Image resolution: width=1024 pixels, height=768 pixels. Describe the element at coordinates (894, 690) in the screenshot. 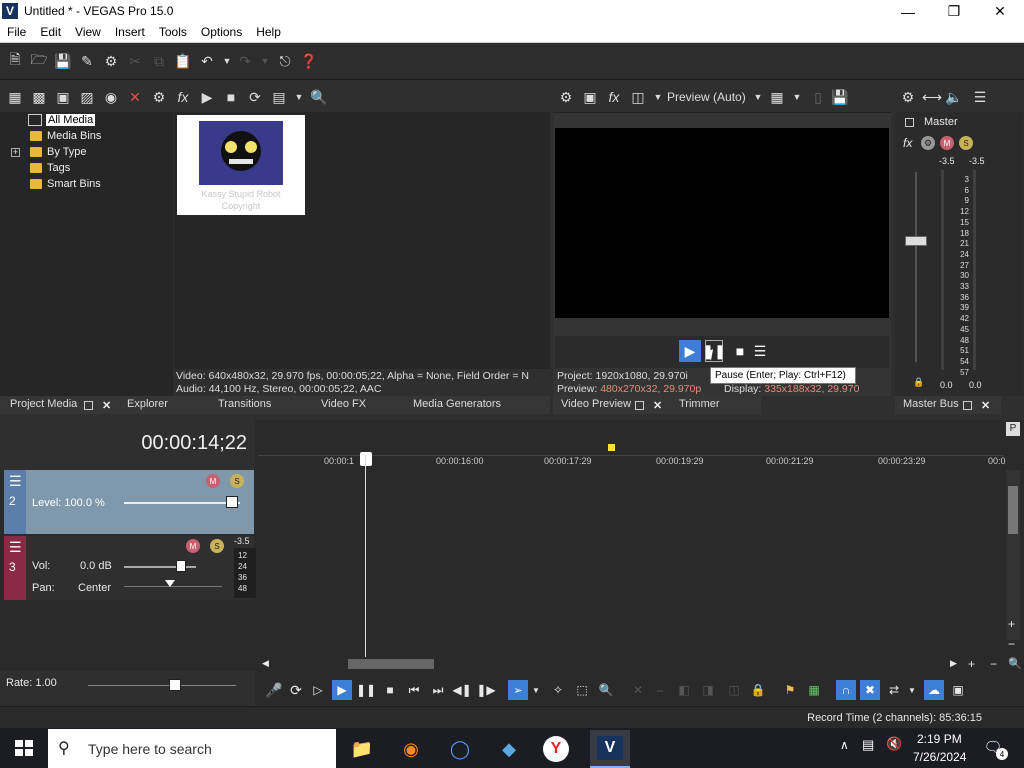

I see `ripple-edit-icon: ⇄` at that location.